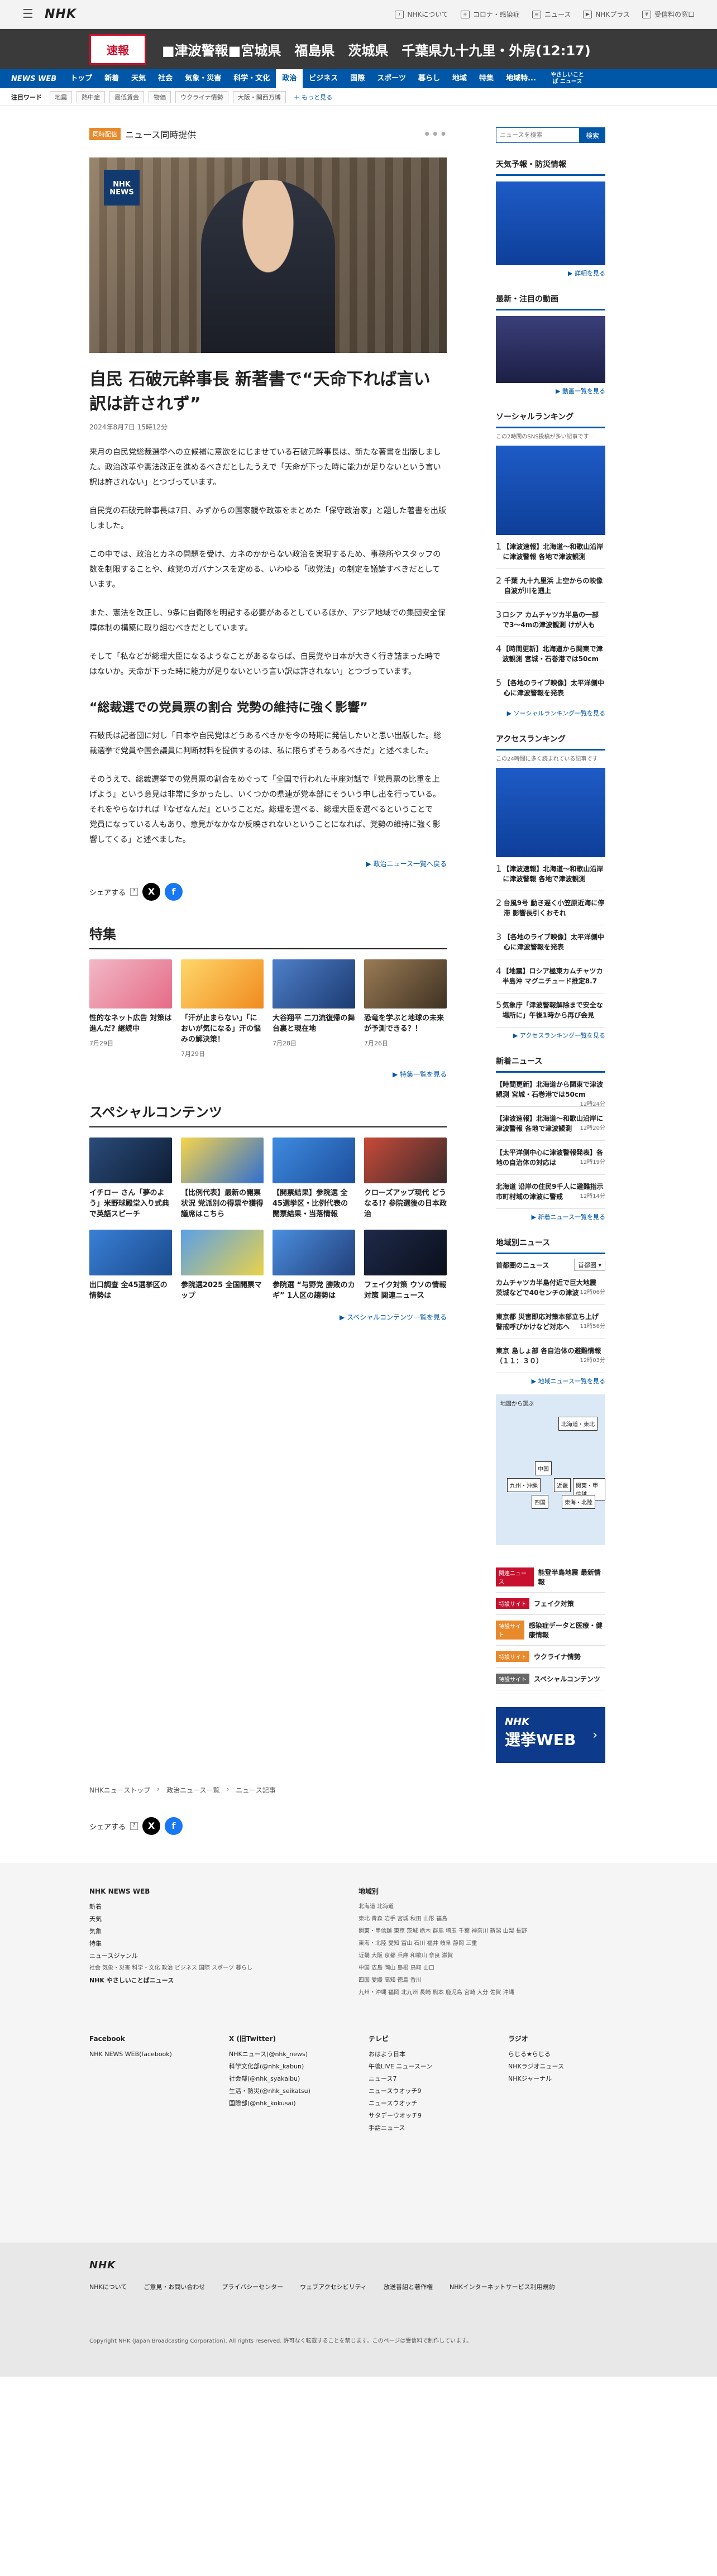 Image resolution: width=717 pixels, height=2576 pixels. What do you see at coordinates (314, 1265) in the screenshot?
I see `special-card: 参院選 “与野党 勝敗のカギ” 1人区の趨勢は` at bounding box center [314, 1265].